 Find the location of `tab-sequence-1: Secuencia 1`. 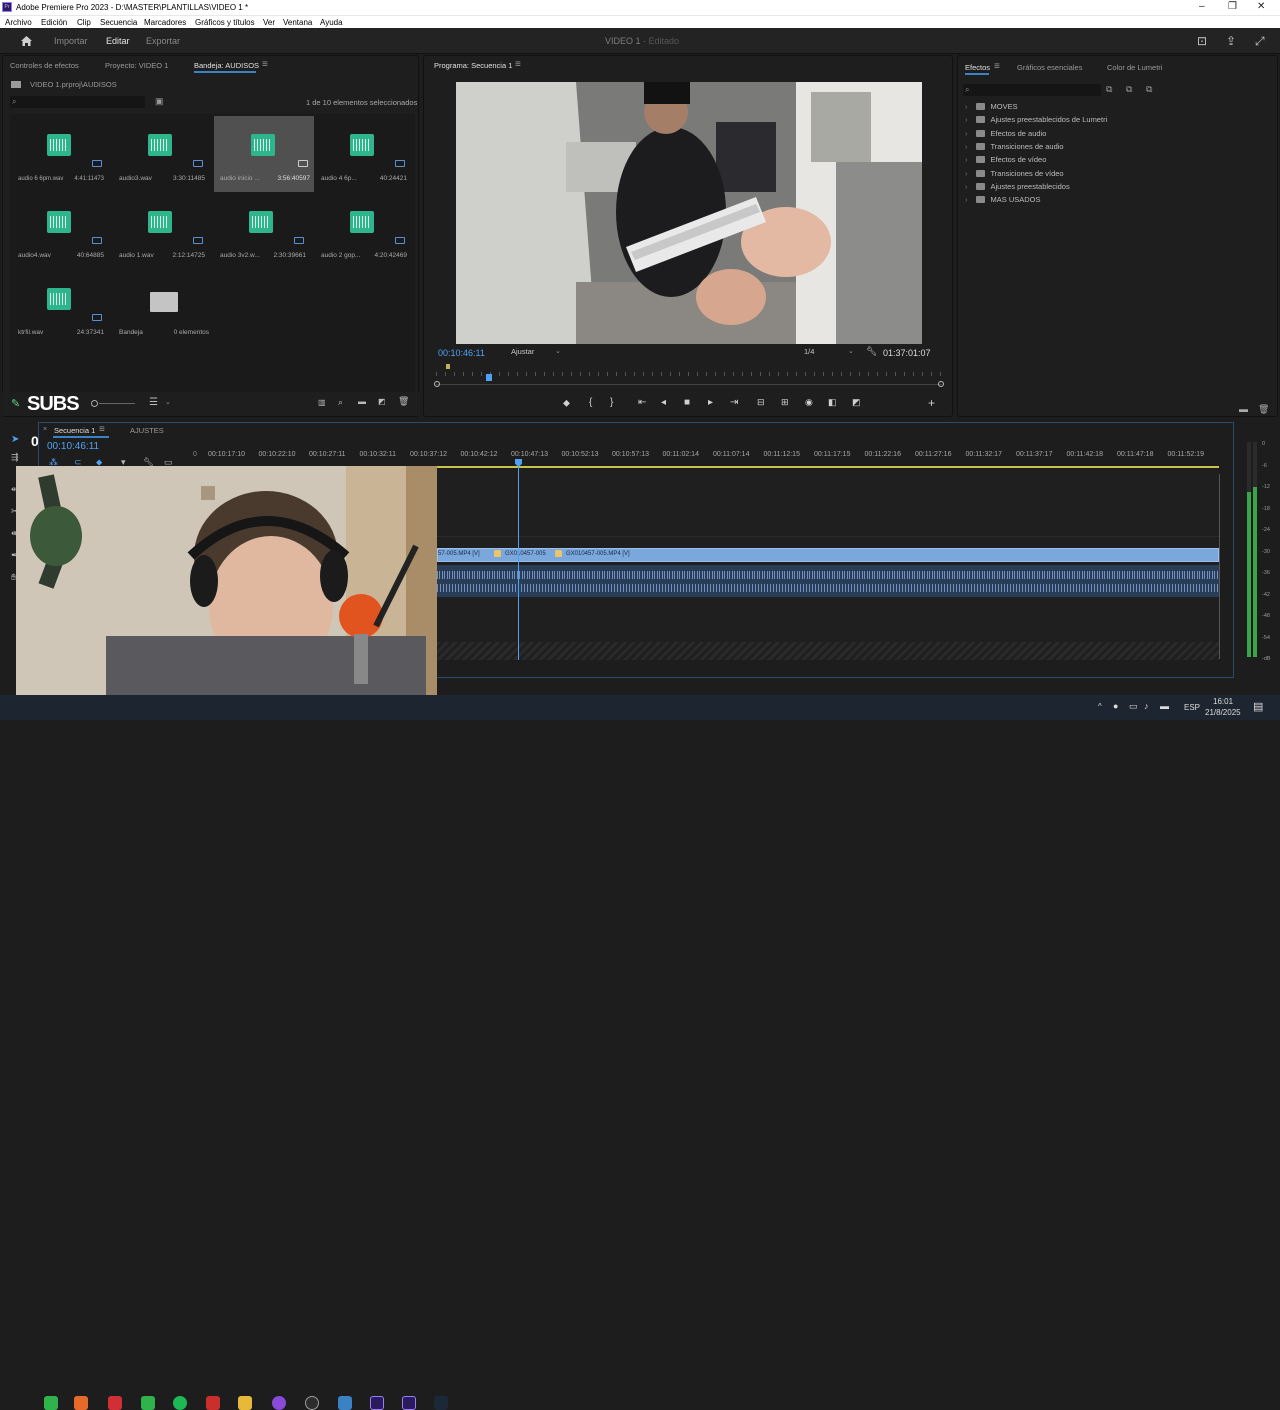

tab-sequence-1: Secuencia 1 is located at coordinates (74, 430).